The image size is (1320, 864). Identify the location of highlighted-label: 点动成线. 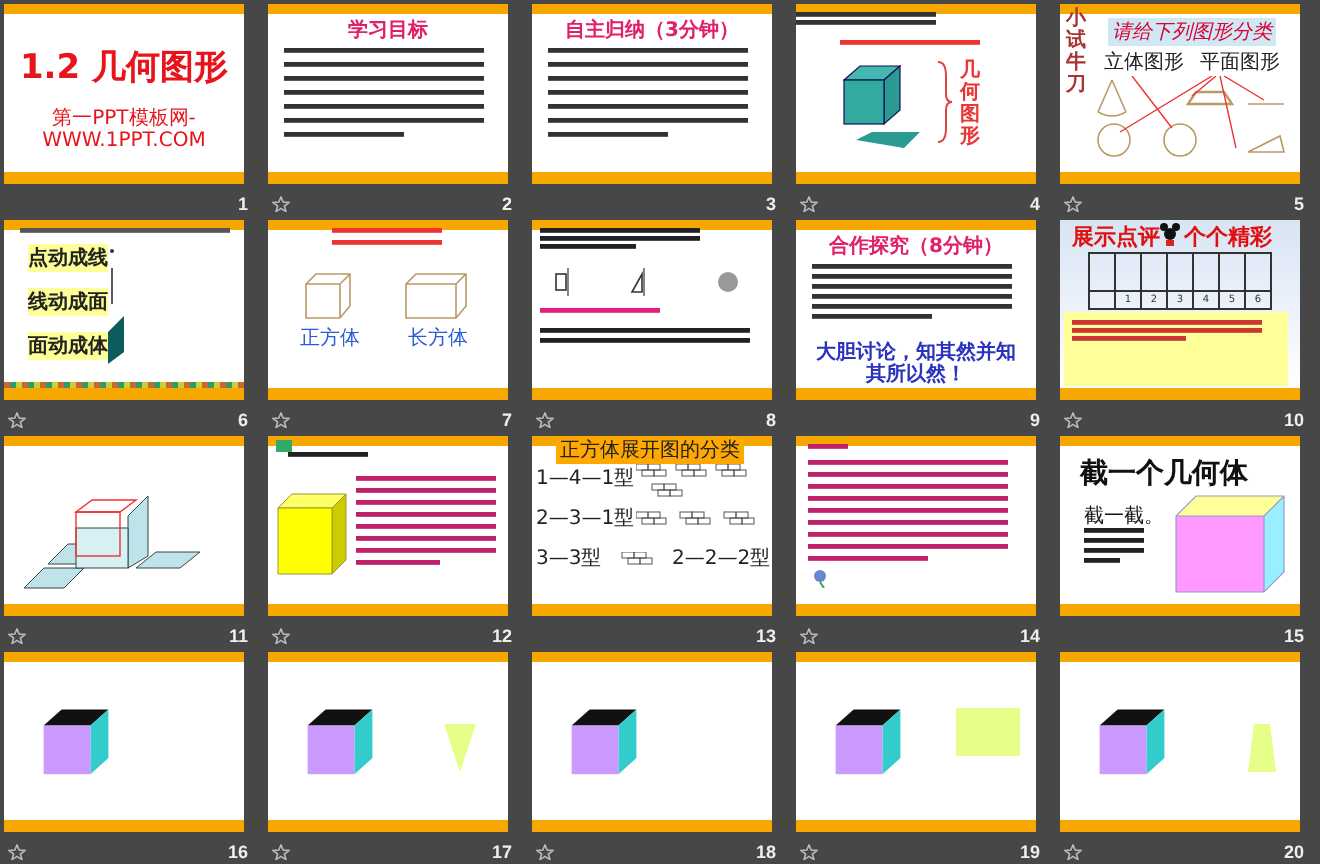
(68, 258).